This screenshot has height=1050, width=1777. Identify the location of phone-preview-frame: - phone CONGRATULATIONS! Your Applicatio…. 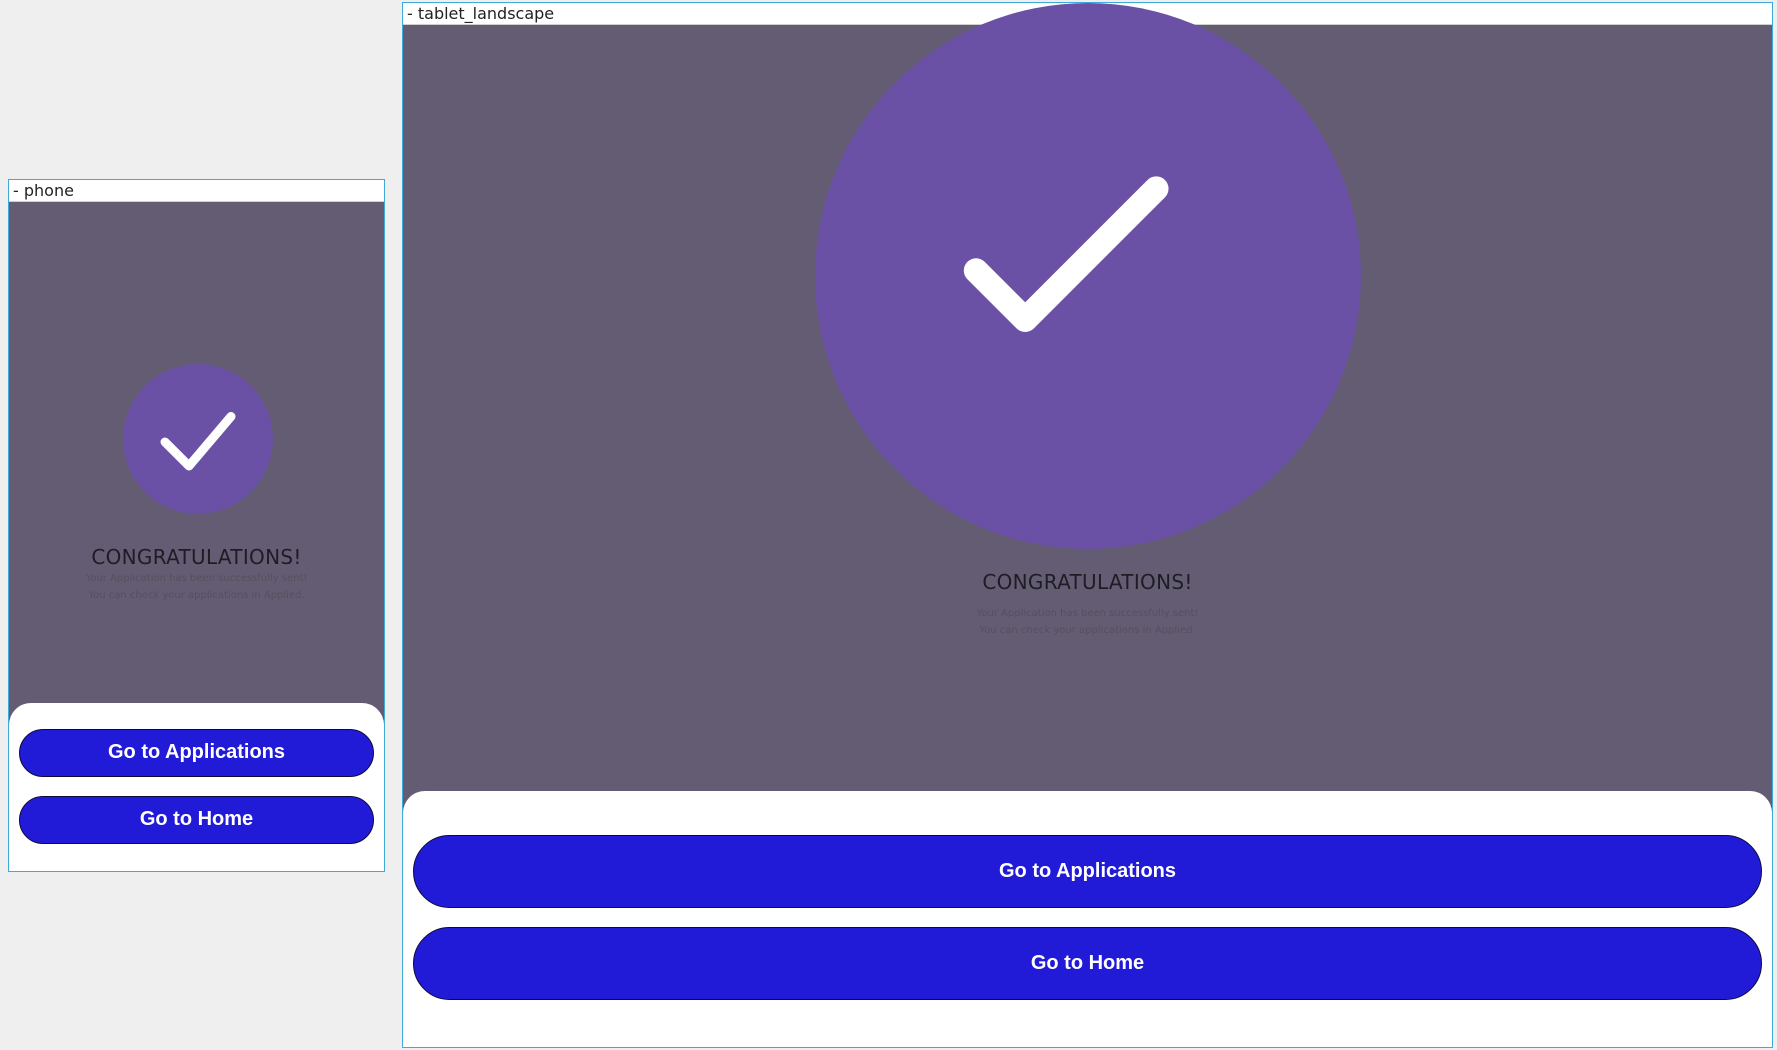
(196, 525).